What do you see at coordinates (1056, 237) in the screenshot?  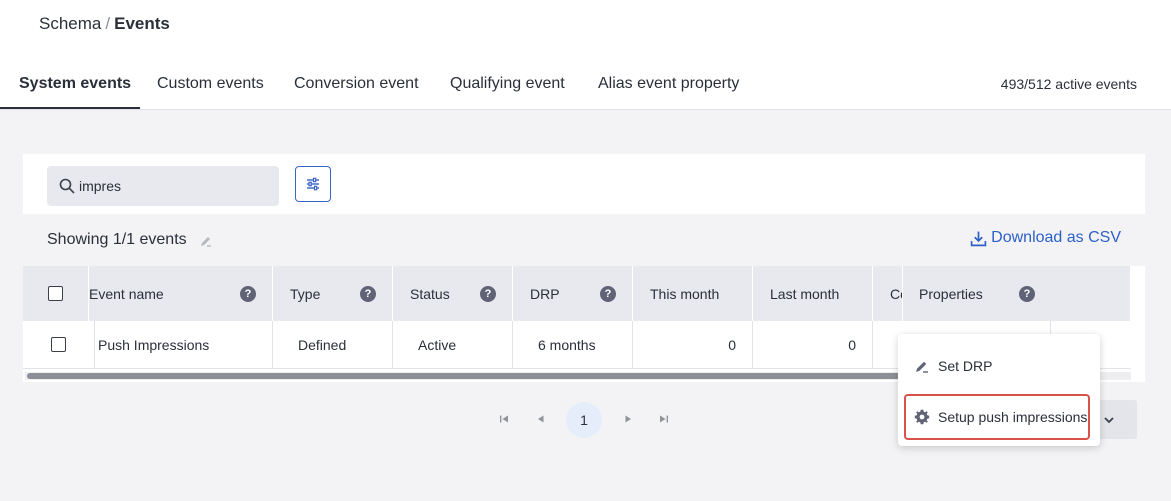 I see `download-csv-label: Download as CSV` at bounding box center [1056, 237].